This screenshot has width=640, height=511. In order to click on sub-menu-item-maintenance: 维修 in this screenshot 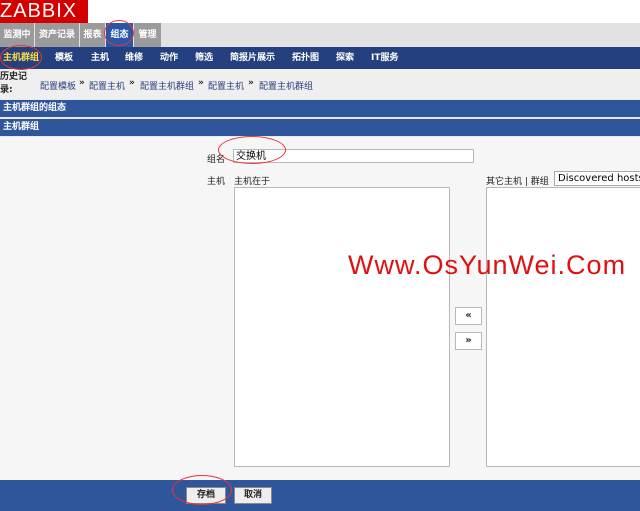, I will do `click(134, 58)`.